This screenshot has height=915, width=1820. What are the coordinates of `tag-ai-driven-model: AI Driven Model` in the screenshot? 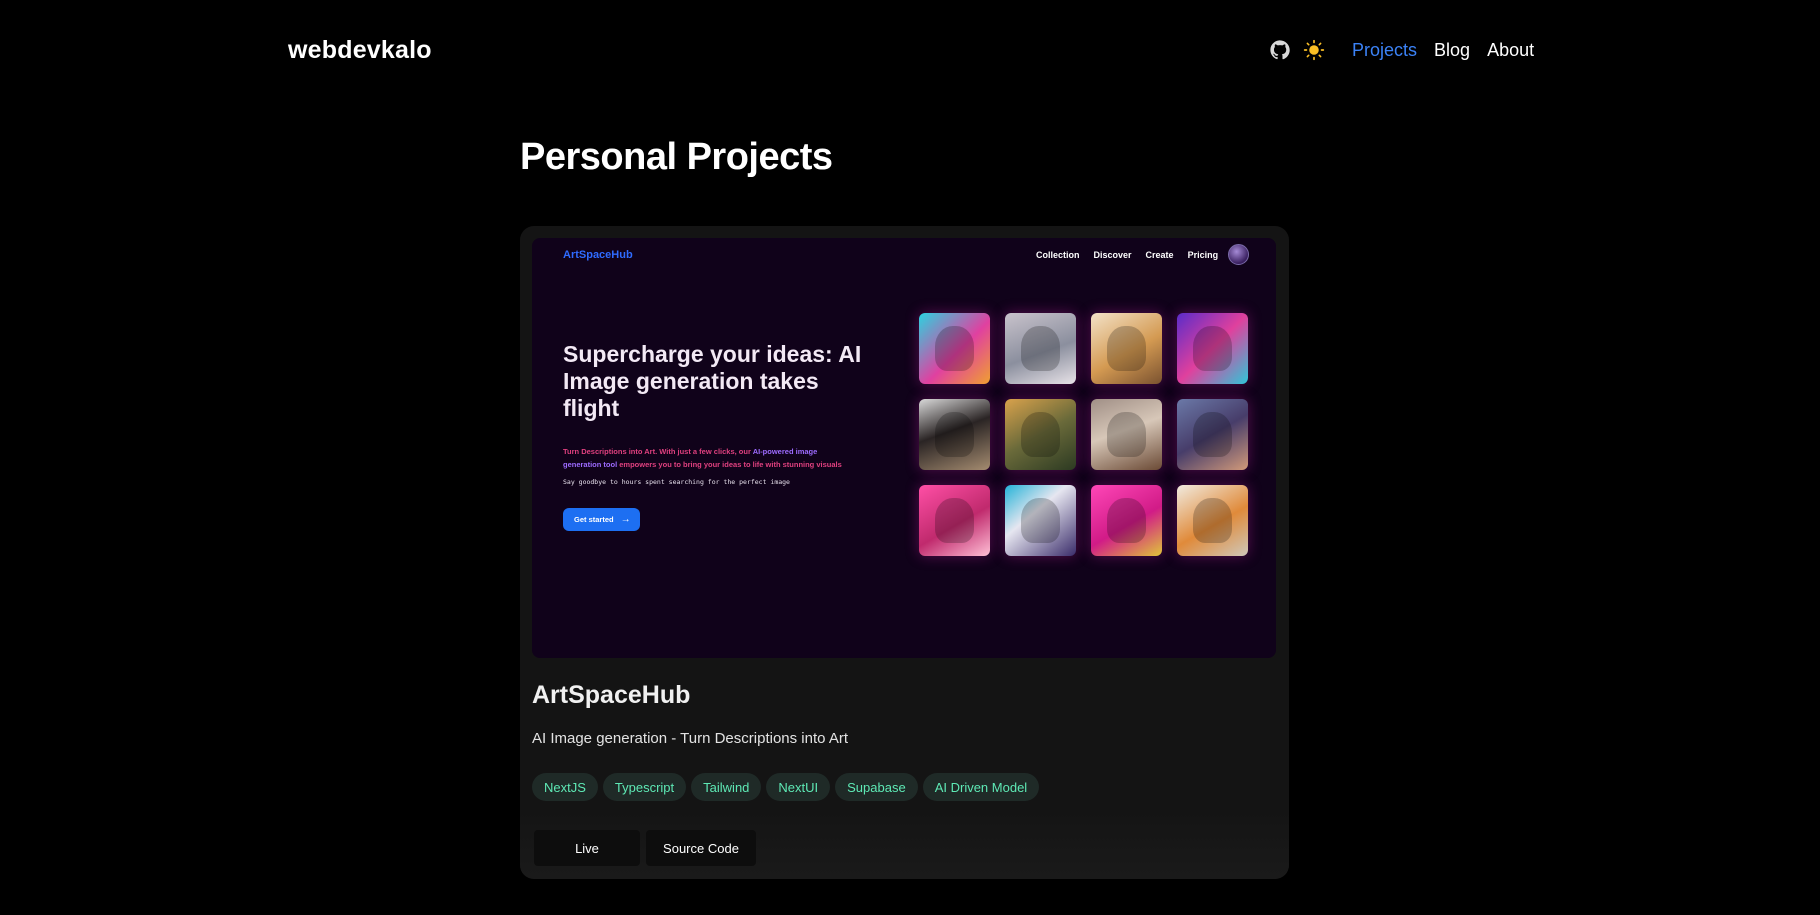 It's located at (981, 787).